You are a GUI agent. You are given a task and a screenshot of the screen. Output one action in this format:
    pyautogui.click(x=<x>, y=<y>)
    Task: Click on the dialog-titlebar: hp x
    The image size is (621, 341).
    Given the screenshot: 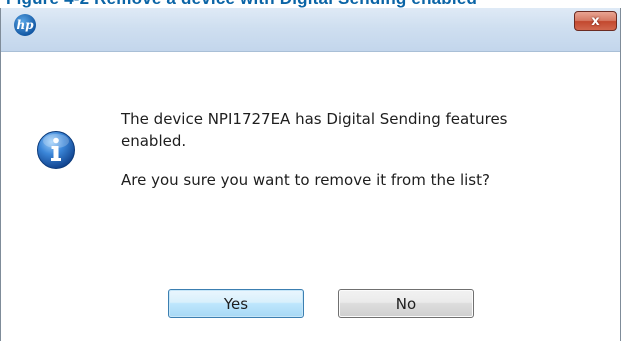 What is the action you would take?
    pyautogui.click(x=310, y=30)
    